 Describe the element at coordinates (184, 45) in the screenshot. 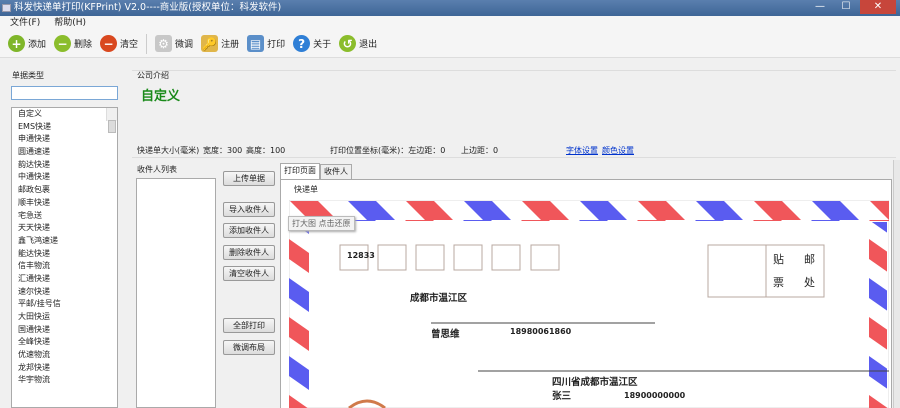

I see `toolbar-label: 微调` at that location.